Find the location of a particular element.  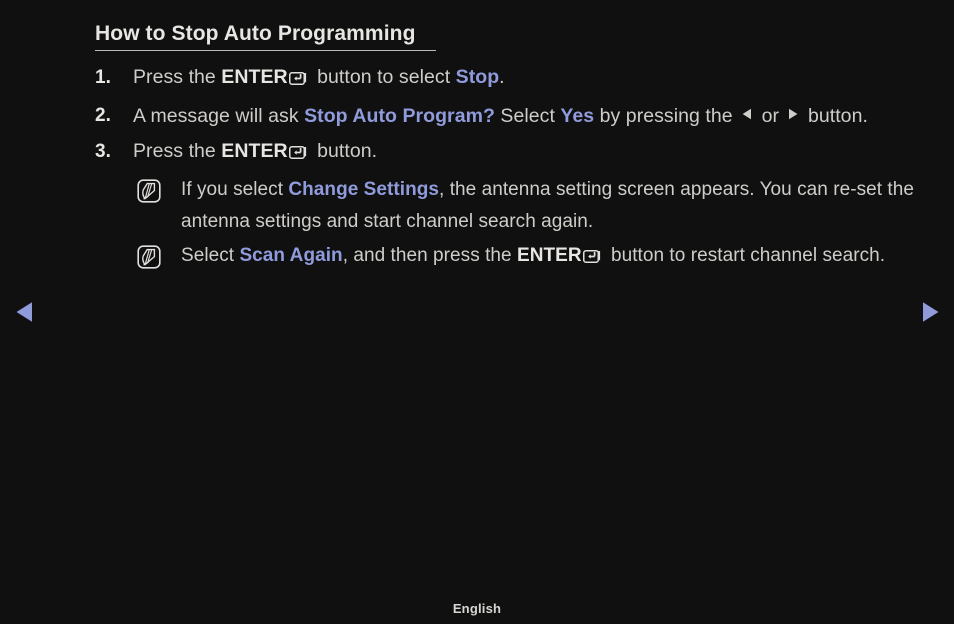

step-number: 1. is located at coordinates (103, 77).